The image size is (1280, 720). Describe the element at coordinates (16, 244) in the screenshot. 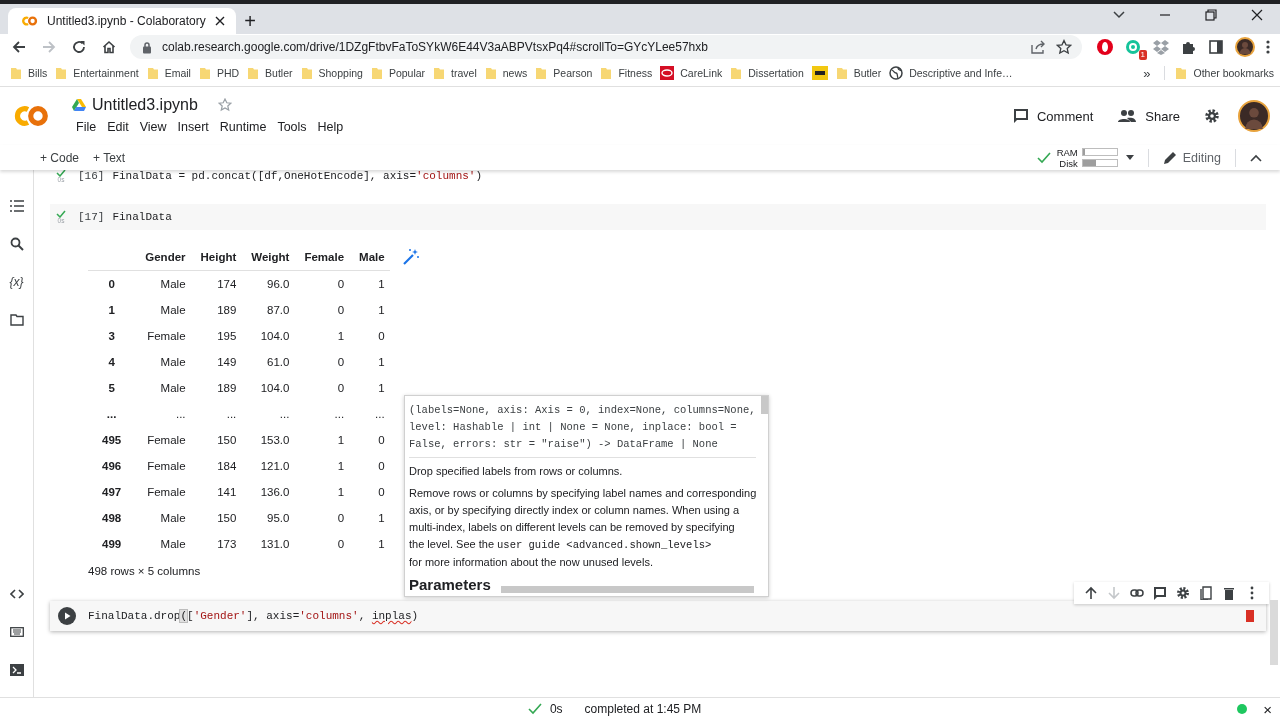

I see `search-icon` at that location.